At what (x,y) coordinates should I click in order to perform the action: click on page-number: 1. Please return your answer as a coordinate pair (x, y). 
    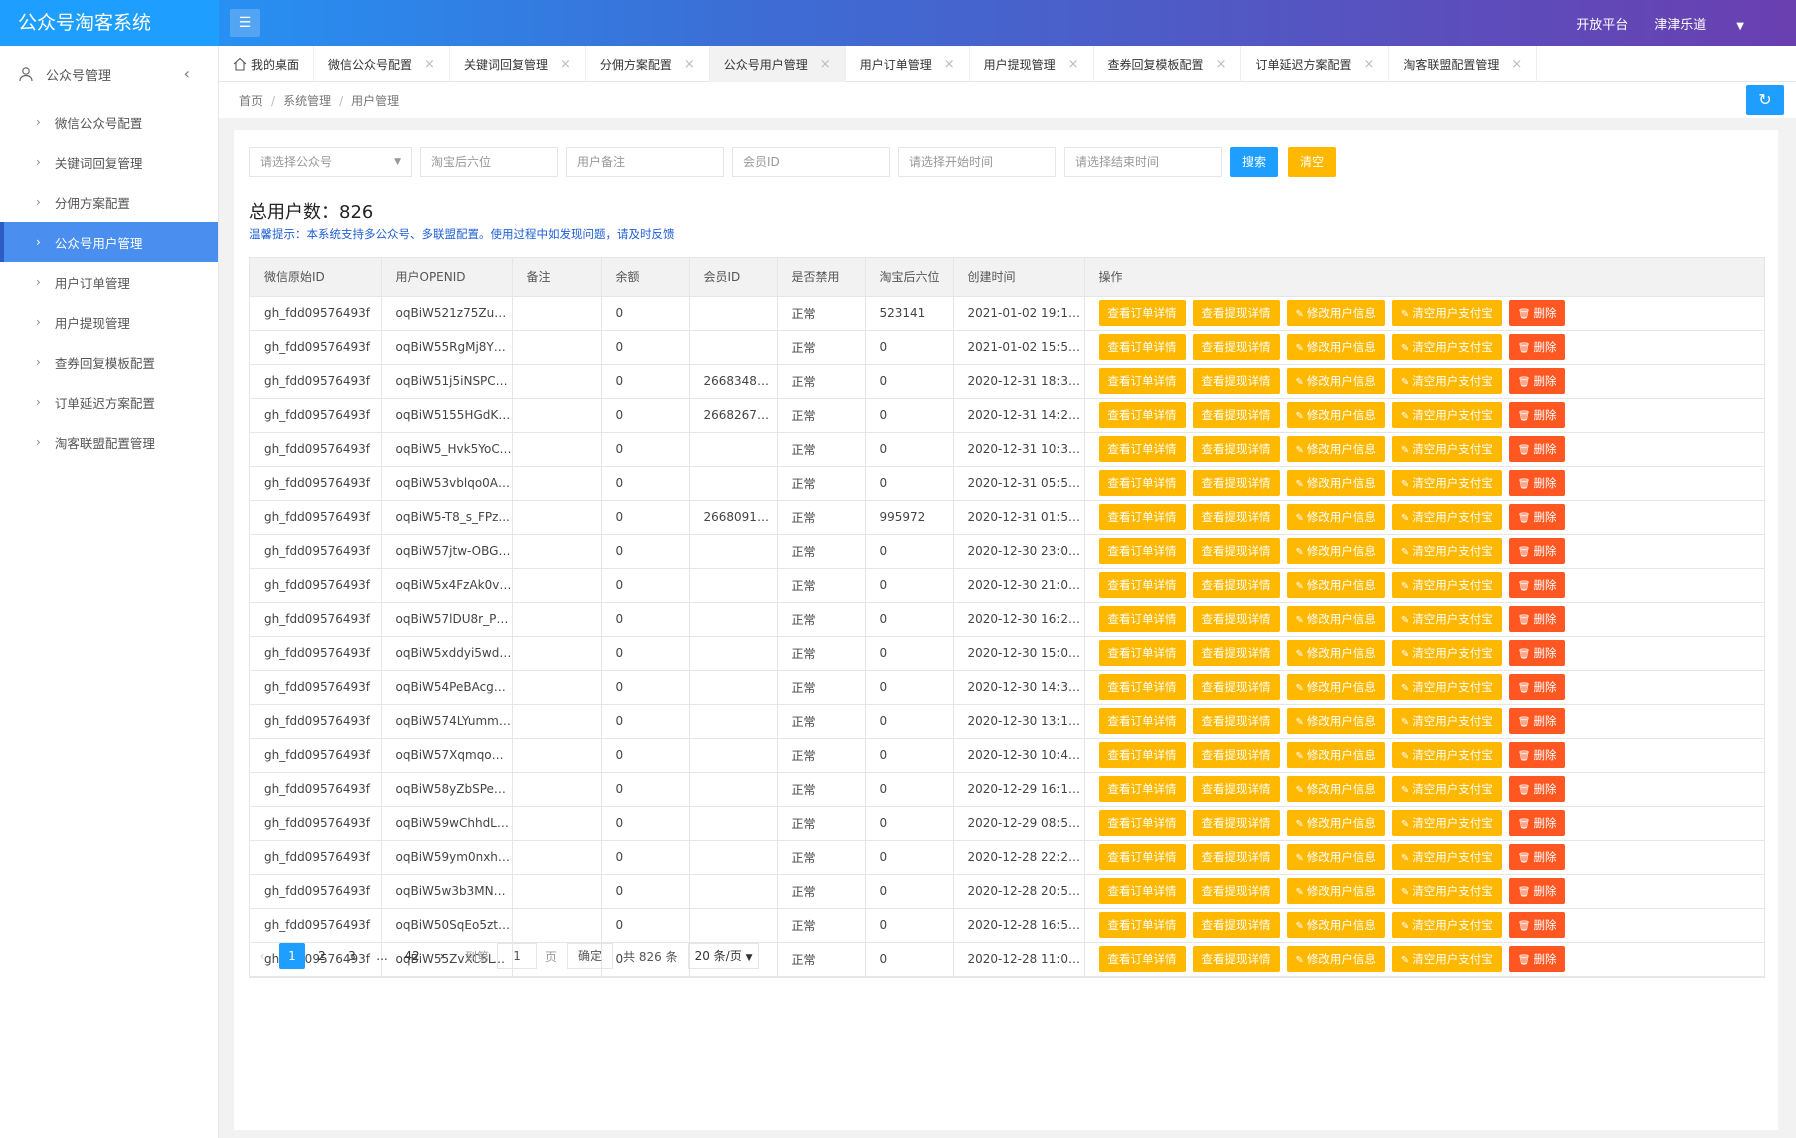
    Looking at the image, I should click on (292, 956).